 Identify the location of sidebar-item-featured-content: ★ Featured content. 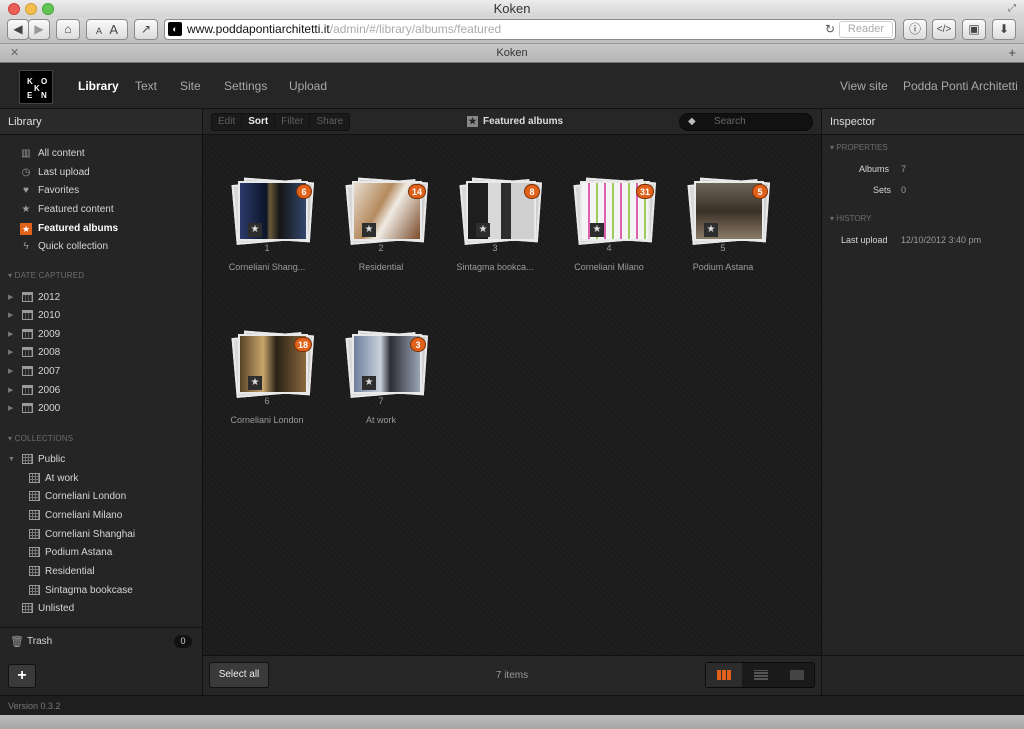
(101, 210).